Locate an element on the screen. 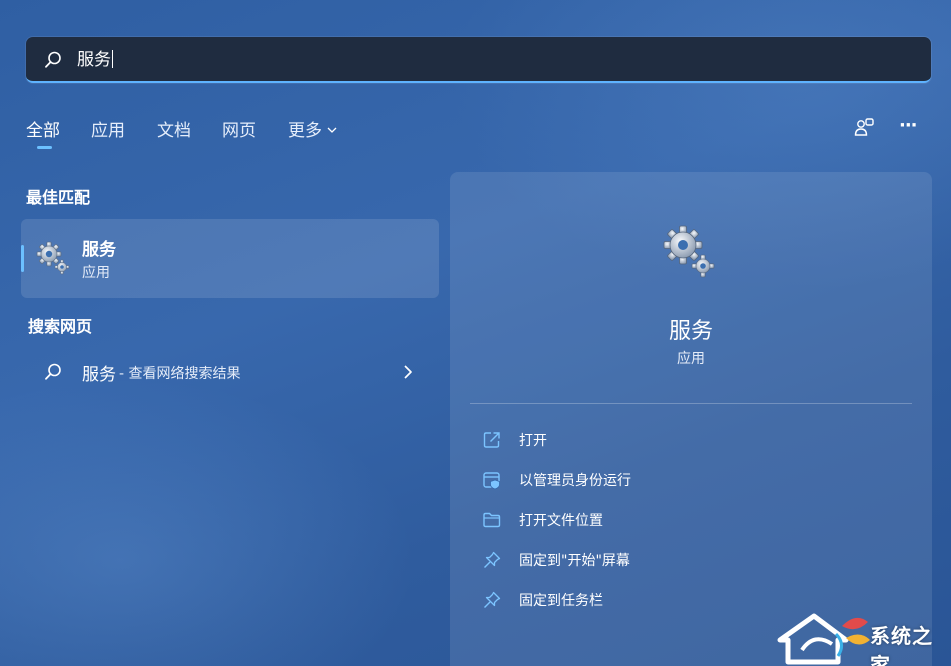  action-pin-to-start: 固定到"开始"屏幕 is located at coordinates (692, 560).